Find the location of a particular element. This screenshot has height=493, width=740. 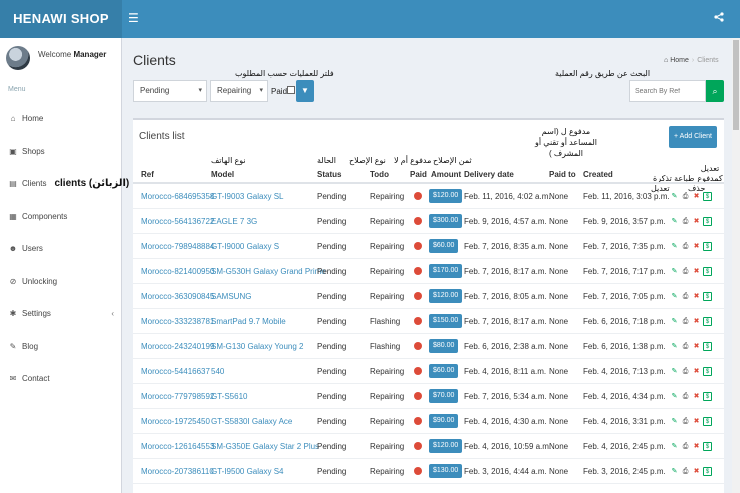

paid-filter-checkbox is located at coordinates (291, 90).